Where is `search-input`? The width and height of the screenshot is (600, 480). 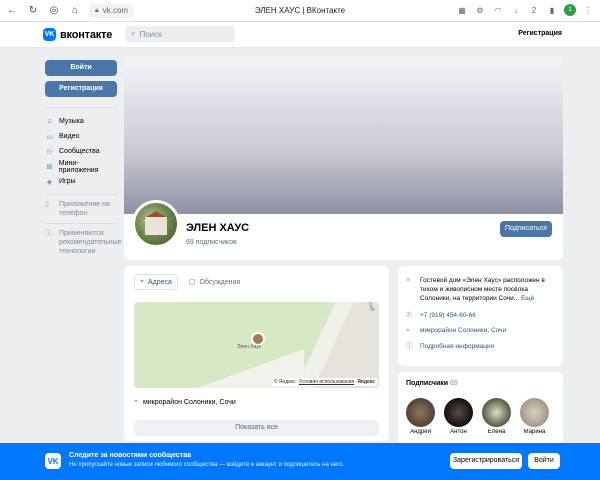
search-input is located at coordinates (179, 34).